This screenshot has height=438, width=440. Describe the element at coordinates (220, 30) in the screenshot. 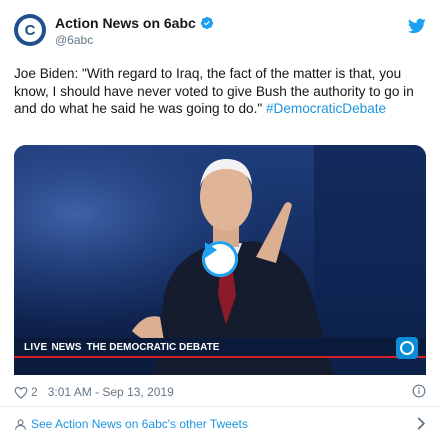

I see `tweet-header: C Action News on 6abc @6abc` at that location.